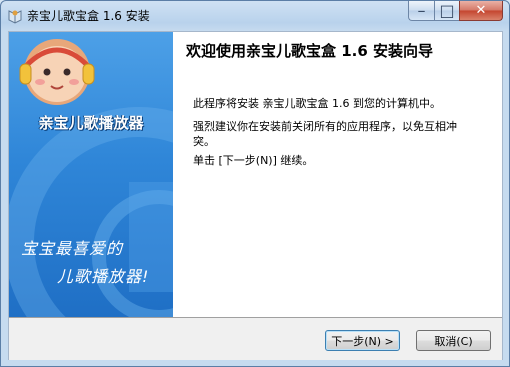  Describe the element at coordinates (72, 248) in the screenshot. I see `sidebar-slogan-line1: 宝宝最喜爱的` at that location.